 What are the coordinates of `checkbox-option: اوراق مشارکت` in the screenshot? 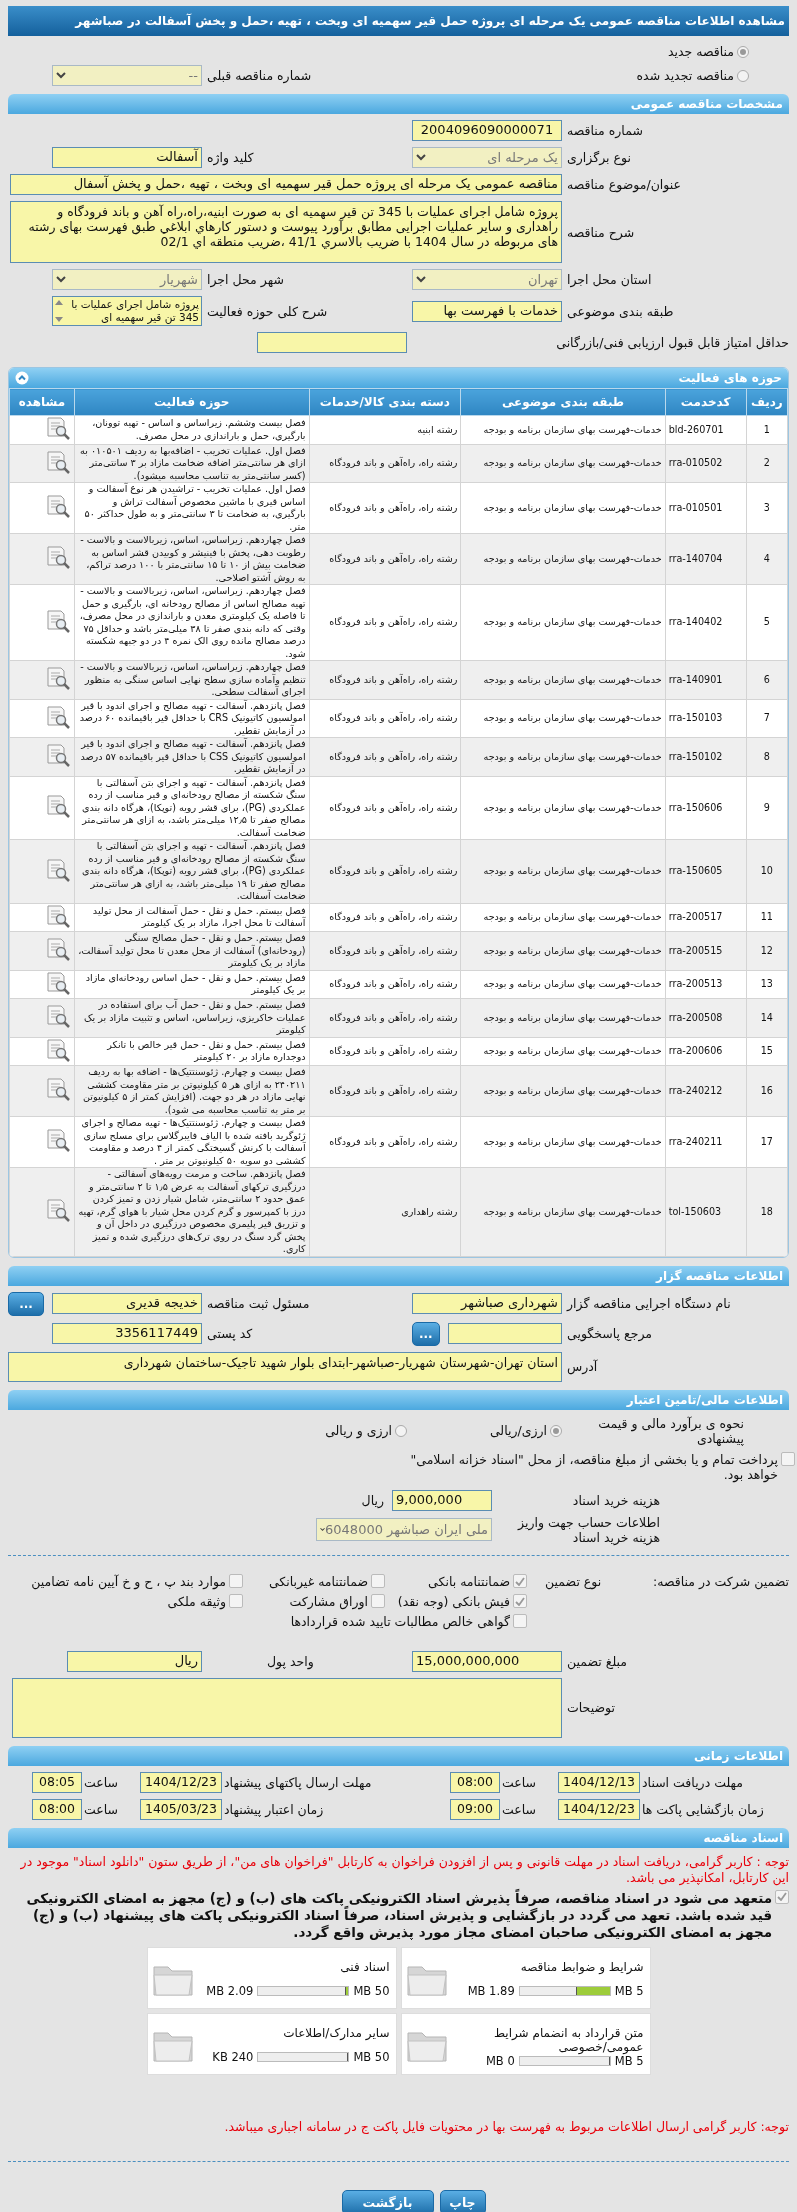 It's located at (337, 1601).